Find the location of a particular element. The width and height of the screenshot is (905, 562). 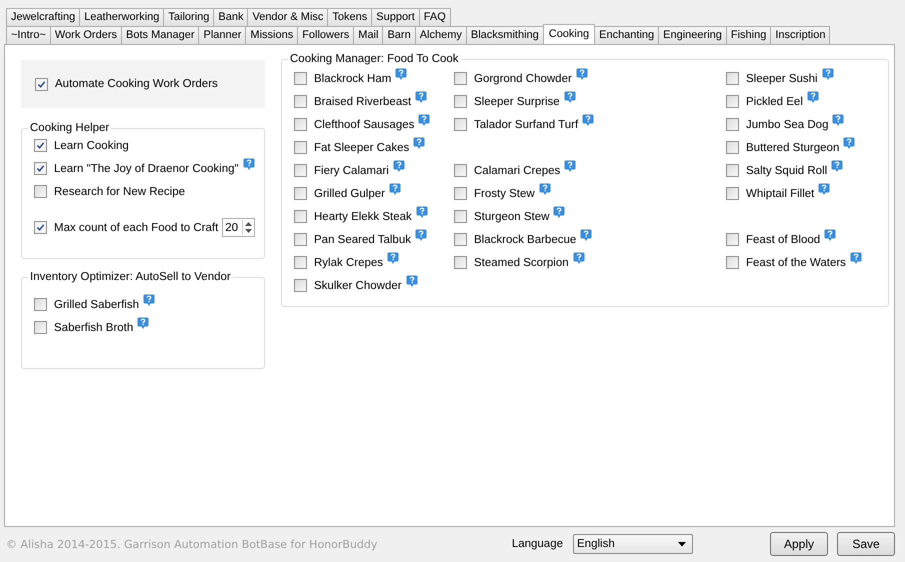

tab: Leatherworking is located at coordinates (121, 17).